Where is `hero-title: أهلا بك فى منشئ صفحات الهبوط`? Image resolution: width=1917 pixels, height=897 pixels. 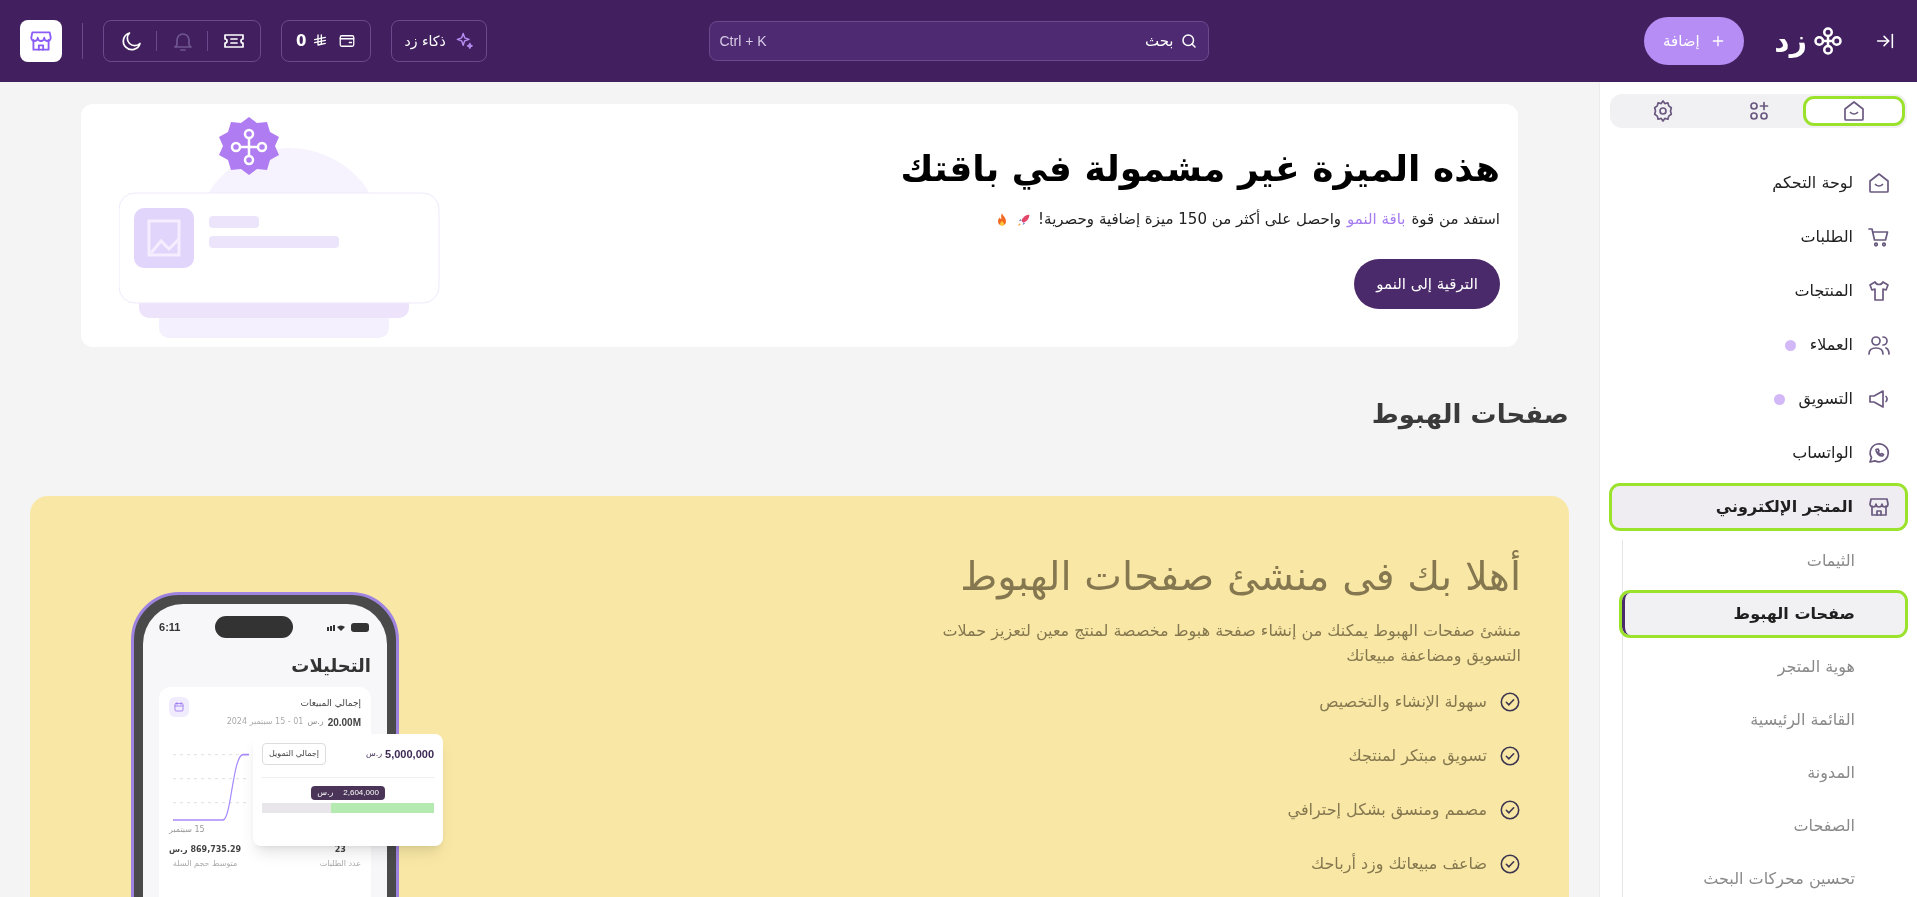
hero-title: أهلا بك فى منشئ صفحات الهبوط is located at coordinates (775, 576).